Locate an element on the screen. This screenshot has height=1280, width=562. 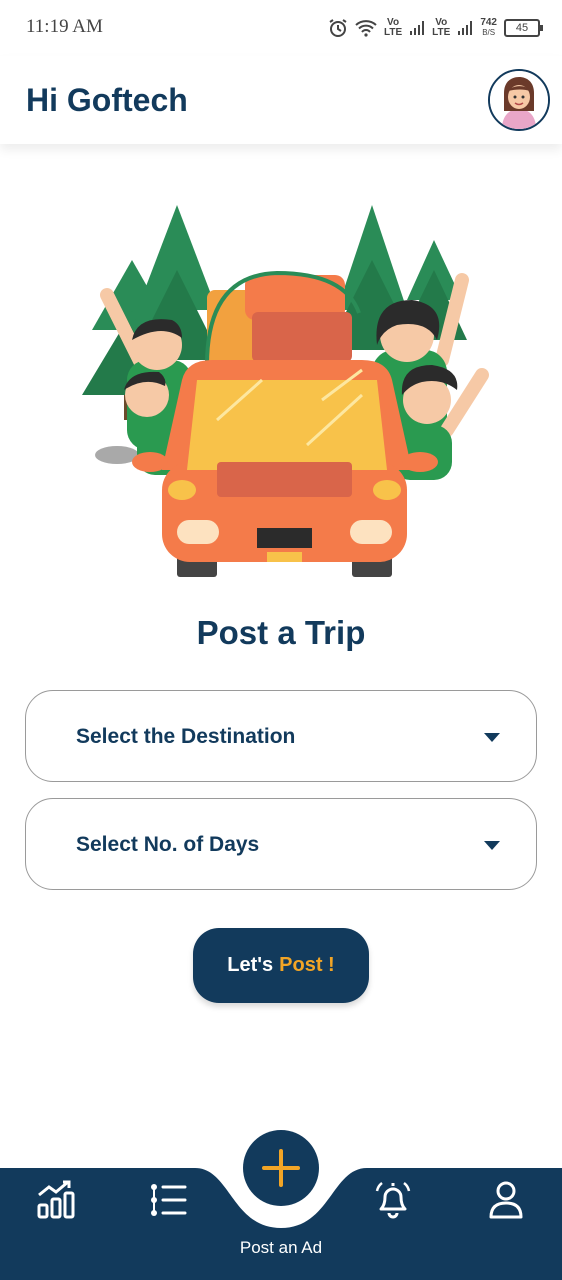
days-select: Select No. of Days is located at coordinates (281, 844).